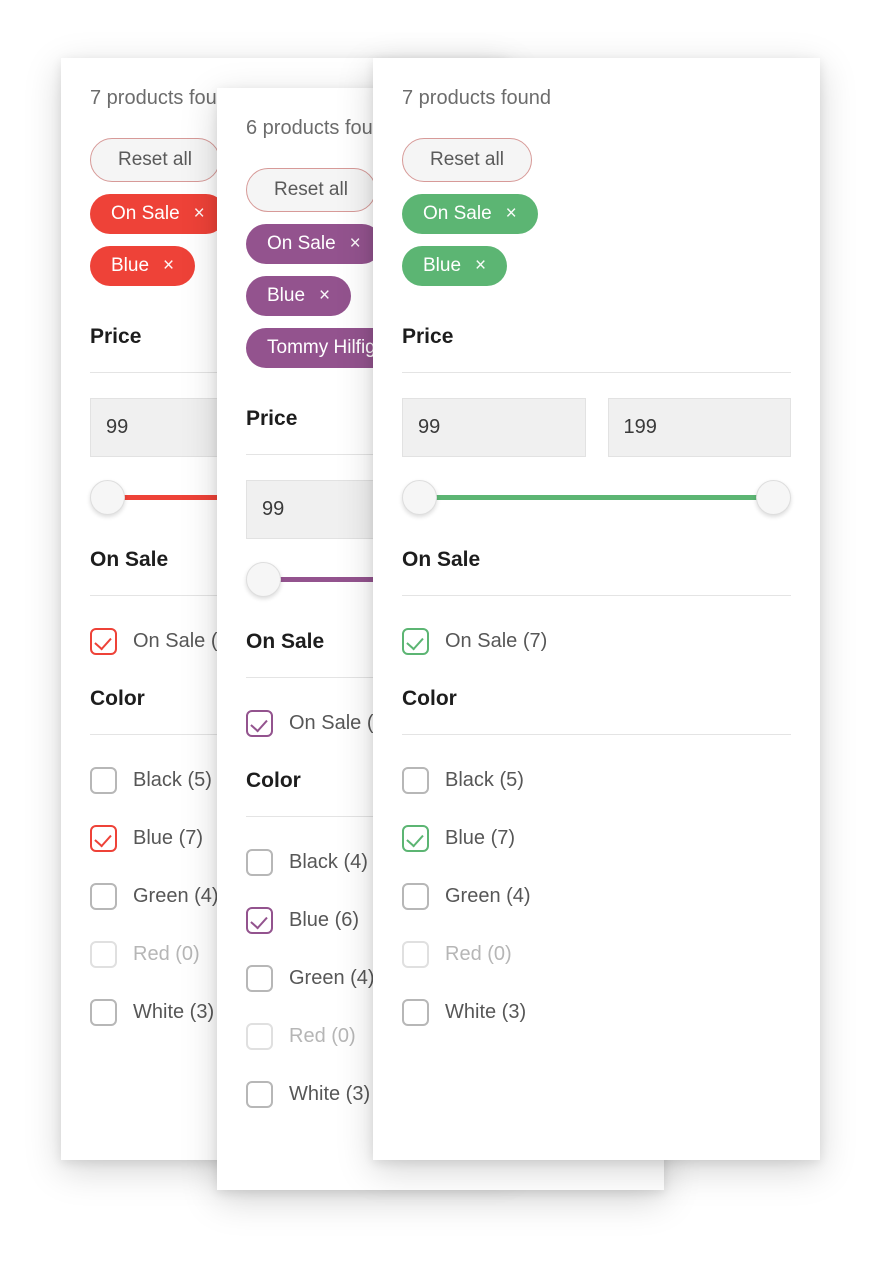 This screenshot has width=881, height=1280. I want to click on price-max-input-green: 199, so click(699, 427).